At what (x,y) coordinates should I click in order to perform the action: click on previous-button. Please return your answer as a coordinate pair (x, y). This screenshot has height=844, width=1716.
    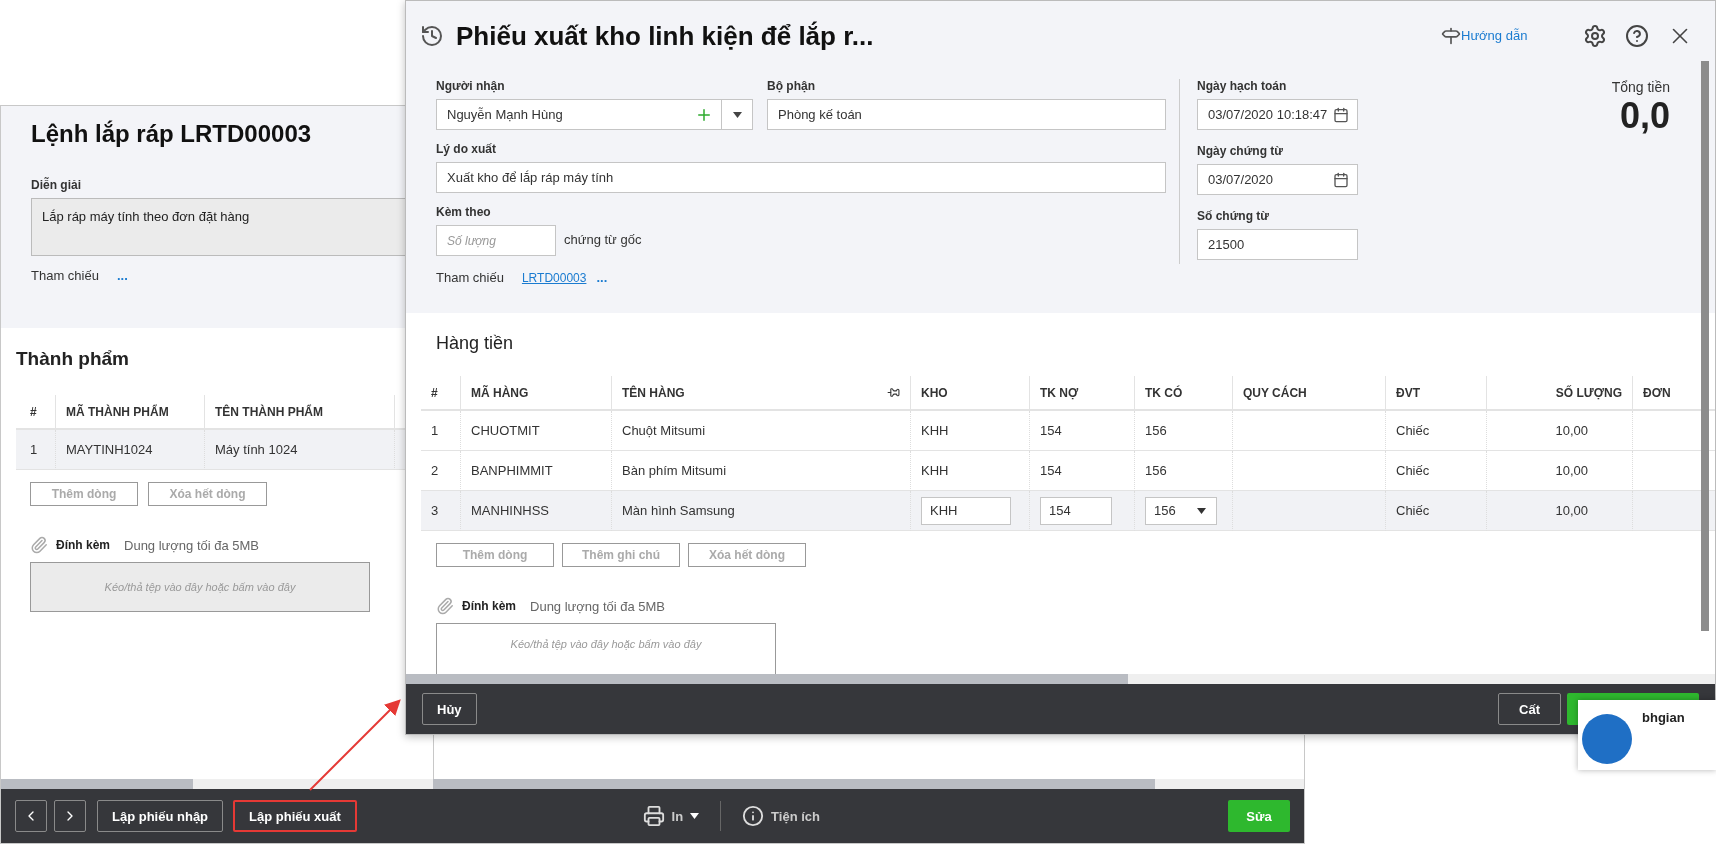
    Looking at the image, I should click on (31, 816).